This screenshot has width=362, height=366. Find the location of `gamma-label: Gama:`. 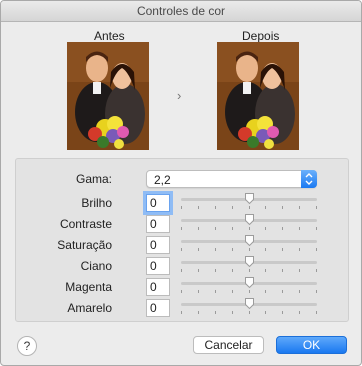

gamma-label: Gama: is located at coordinates (93, 179).